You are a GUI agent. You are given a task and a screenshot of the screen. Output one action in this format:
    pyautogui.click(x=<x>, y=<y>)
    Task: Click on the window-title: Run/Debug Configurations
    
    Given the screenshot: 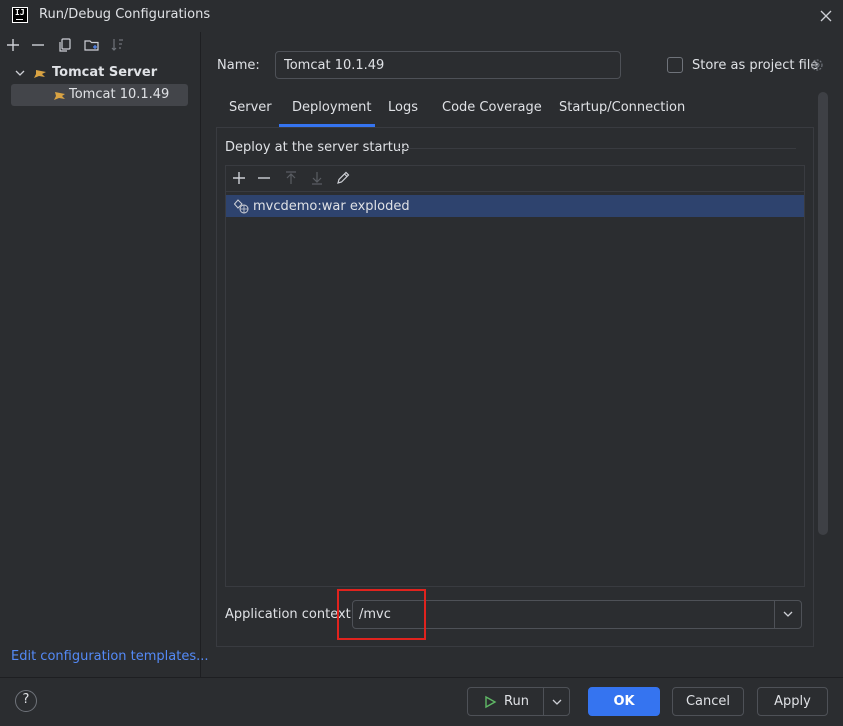 What is the action you would take?
    pyautogui.click(x=125, y=14)
    